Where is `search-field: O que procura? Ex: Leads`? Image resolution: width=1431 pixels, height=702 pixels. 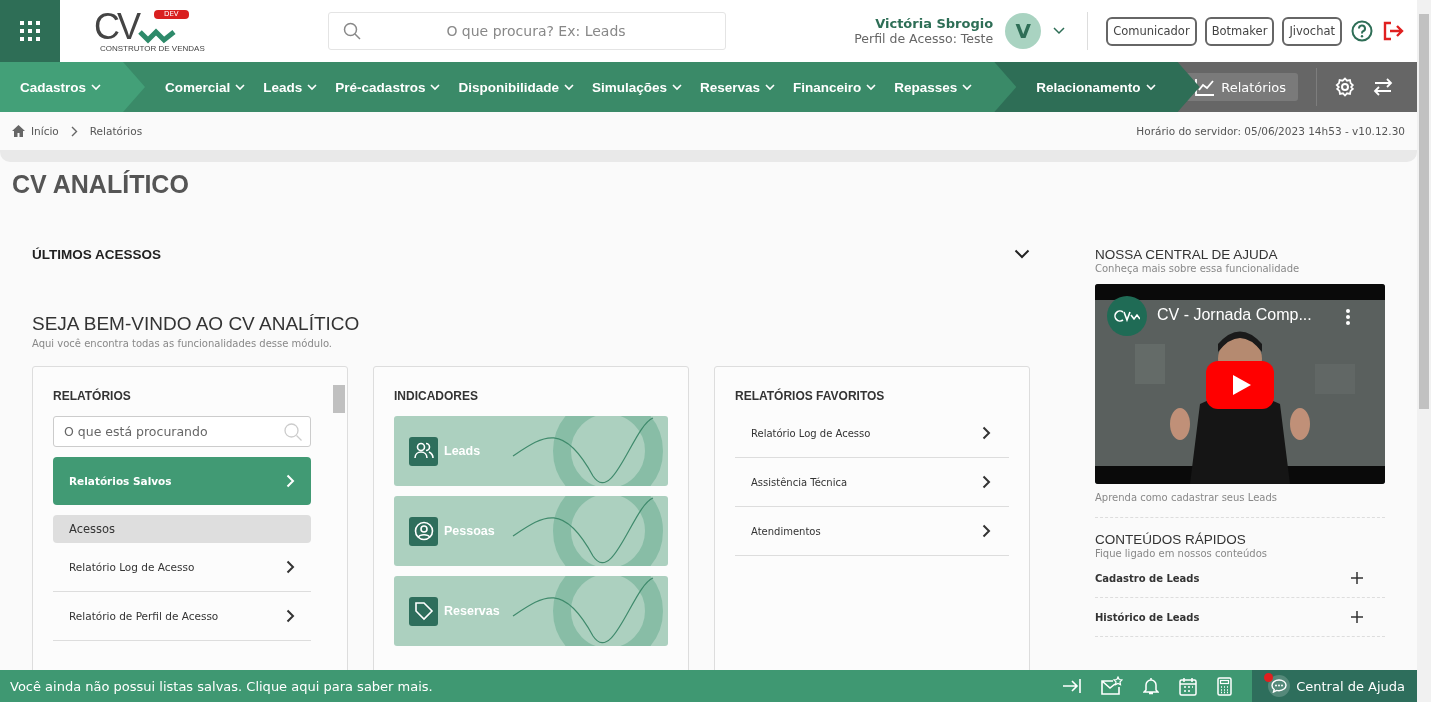 search-field: O que procura? Ex: Leads is located at coordinates (527, 31).